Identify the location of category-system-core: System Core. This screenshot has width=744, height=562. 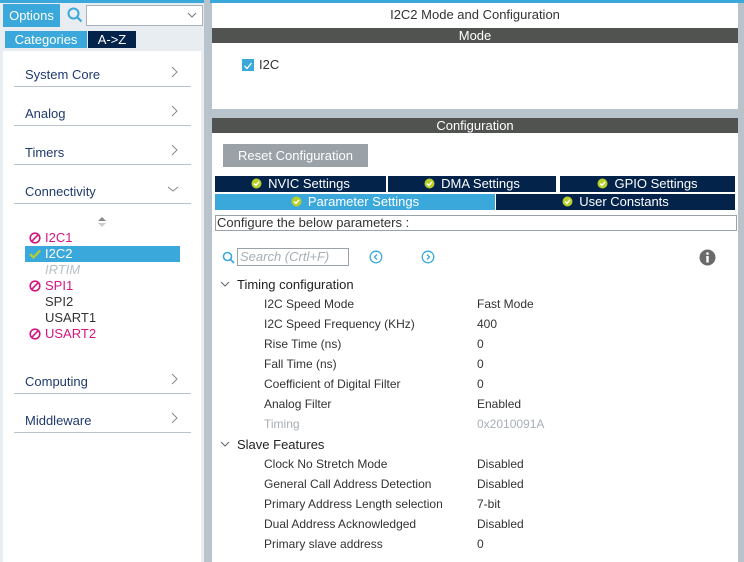
(102, 73).